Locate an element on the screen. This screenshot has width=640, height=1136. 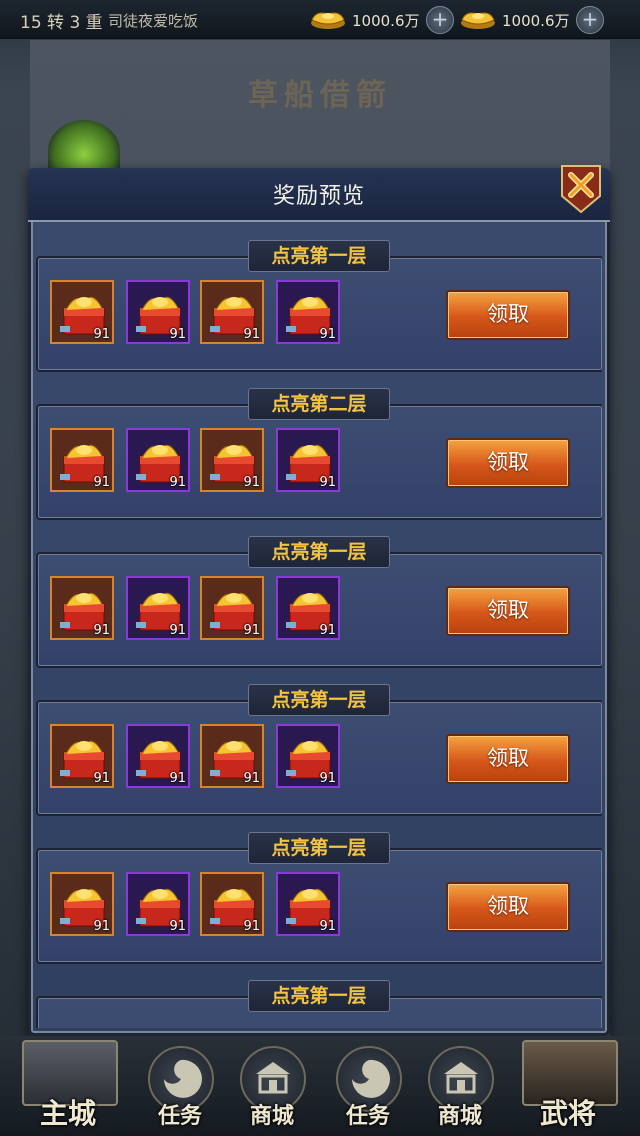
nav-generals-label: 武将 is located at coordinates (568, 1113).